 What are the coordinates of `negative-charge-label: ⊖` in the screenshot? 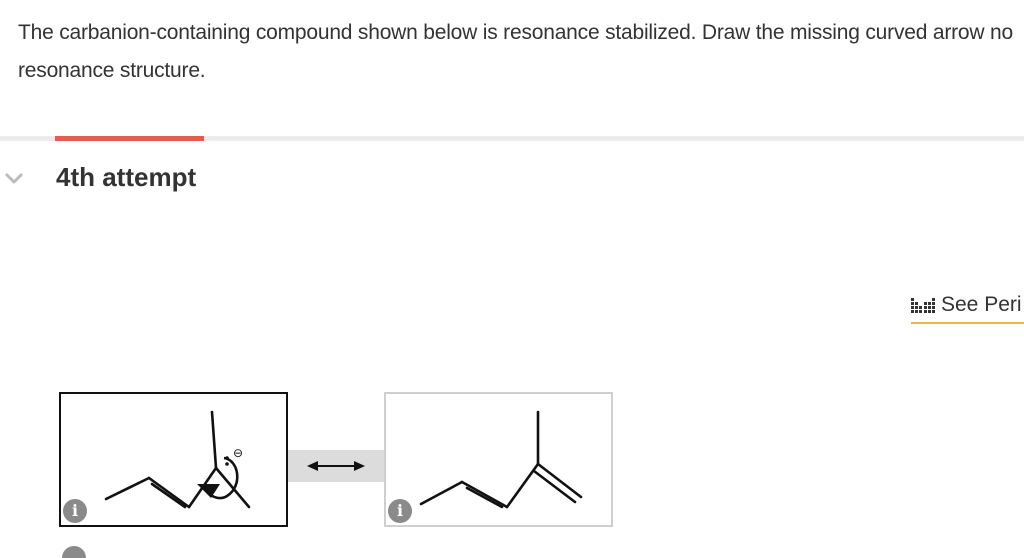 It's located at (238, 453).